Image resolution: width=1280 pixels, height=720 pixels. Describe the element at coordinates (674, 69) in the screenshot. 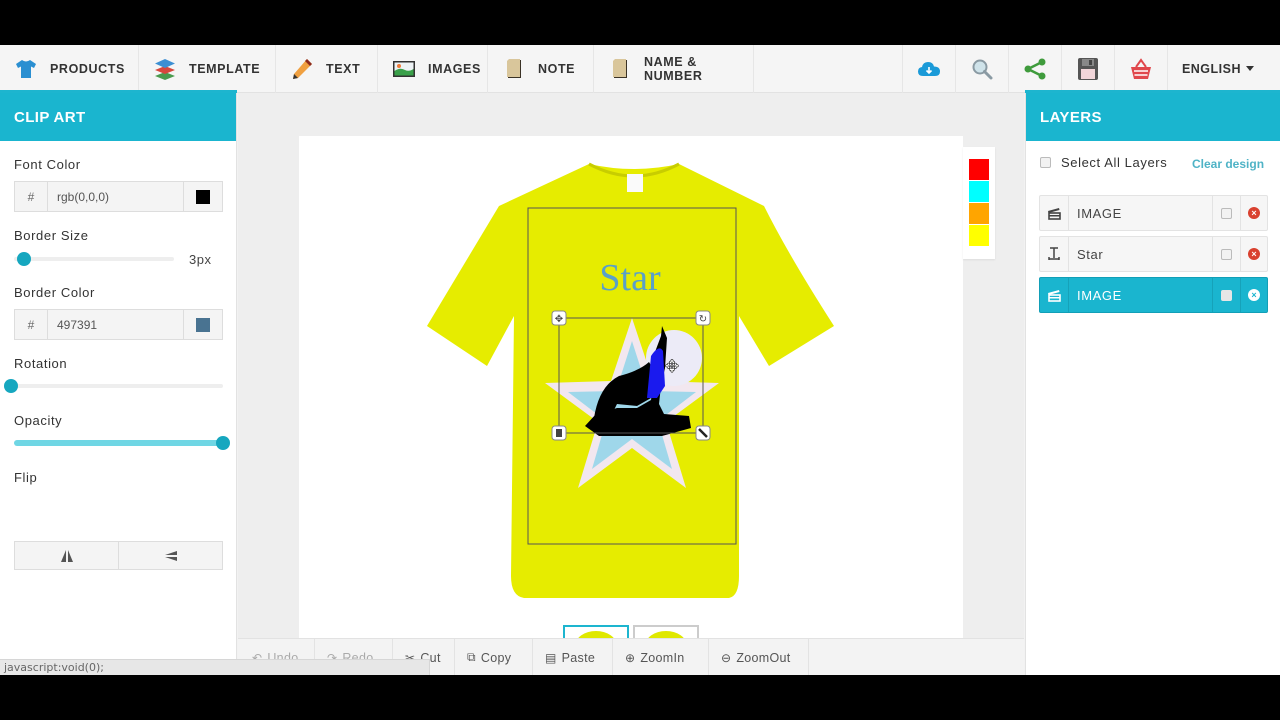

I see `nav-name-number: NAME & NUMBER` at that location.